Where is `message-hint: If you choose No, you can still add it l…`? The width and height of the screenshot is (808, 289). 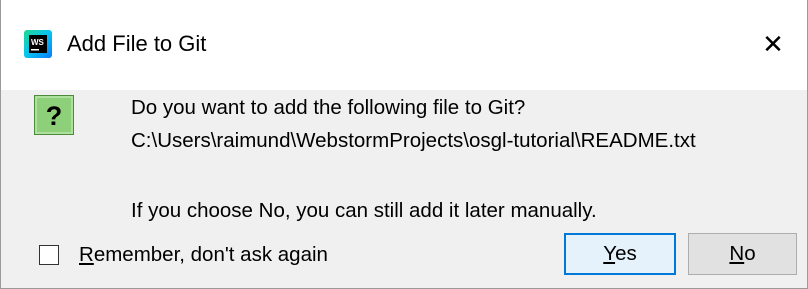
message-hint: If you choose No, you can still add it l… is located at coordinates (364, 210).